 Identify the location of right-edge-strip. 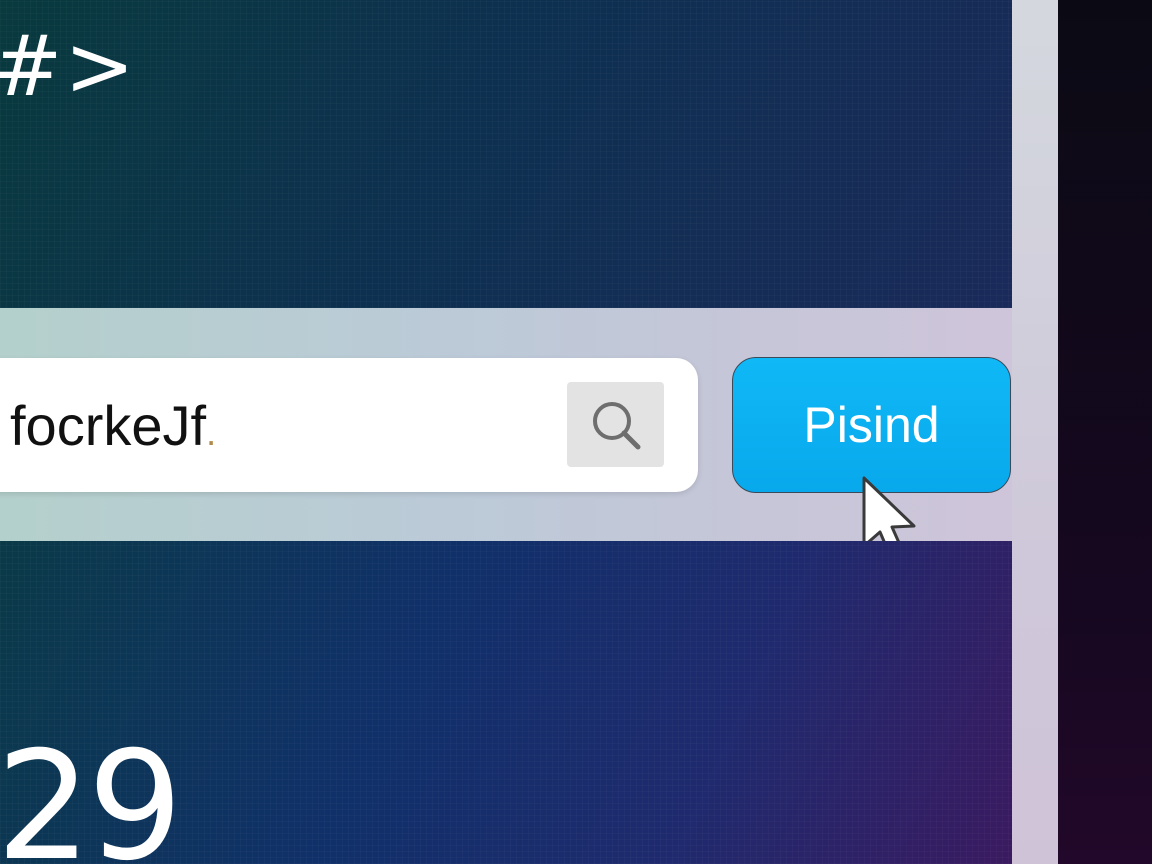
(1105, 432).